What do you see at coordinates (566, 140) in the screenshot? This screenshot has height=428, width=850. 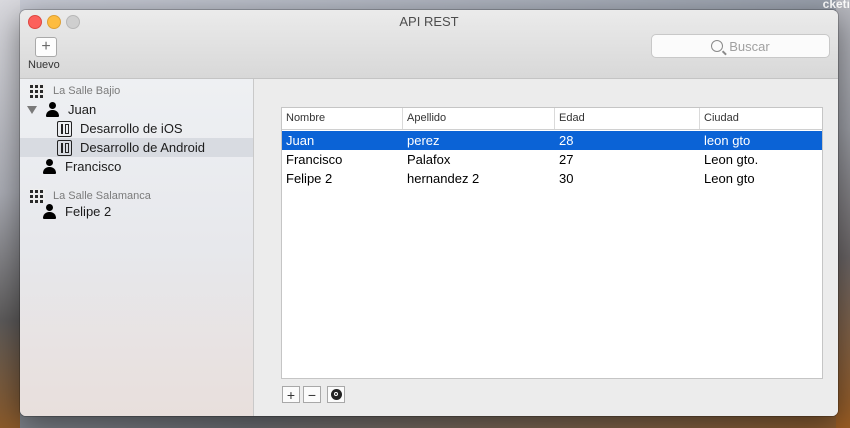 I see `cell-edad: 28` at bounding box center [566, 140].